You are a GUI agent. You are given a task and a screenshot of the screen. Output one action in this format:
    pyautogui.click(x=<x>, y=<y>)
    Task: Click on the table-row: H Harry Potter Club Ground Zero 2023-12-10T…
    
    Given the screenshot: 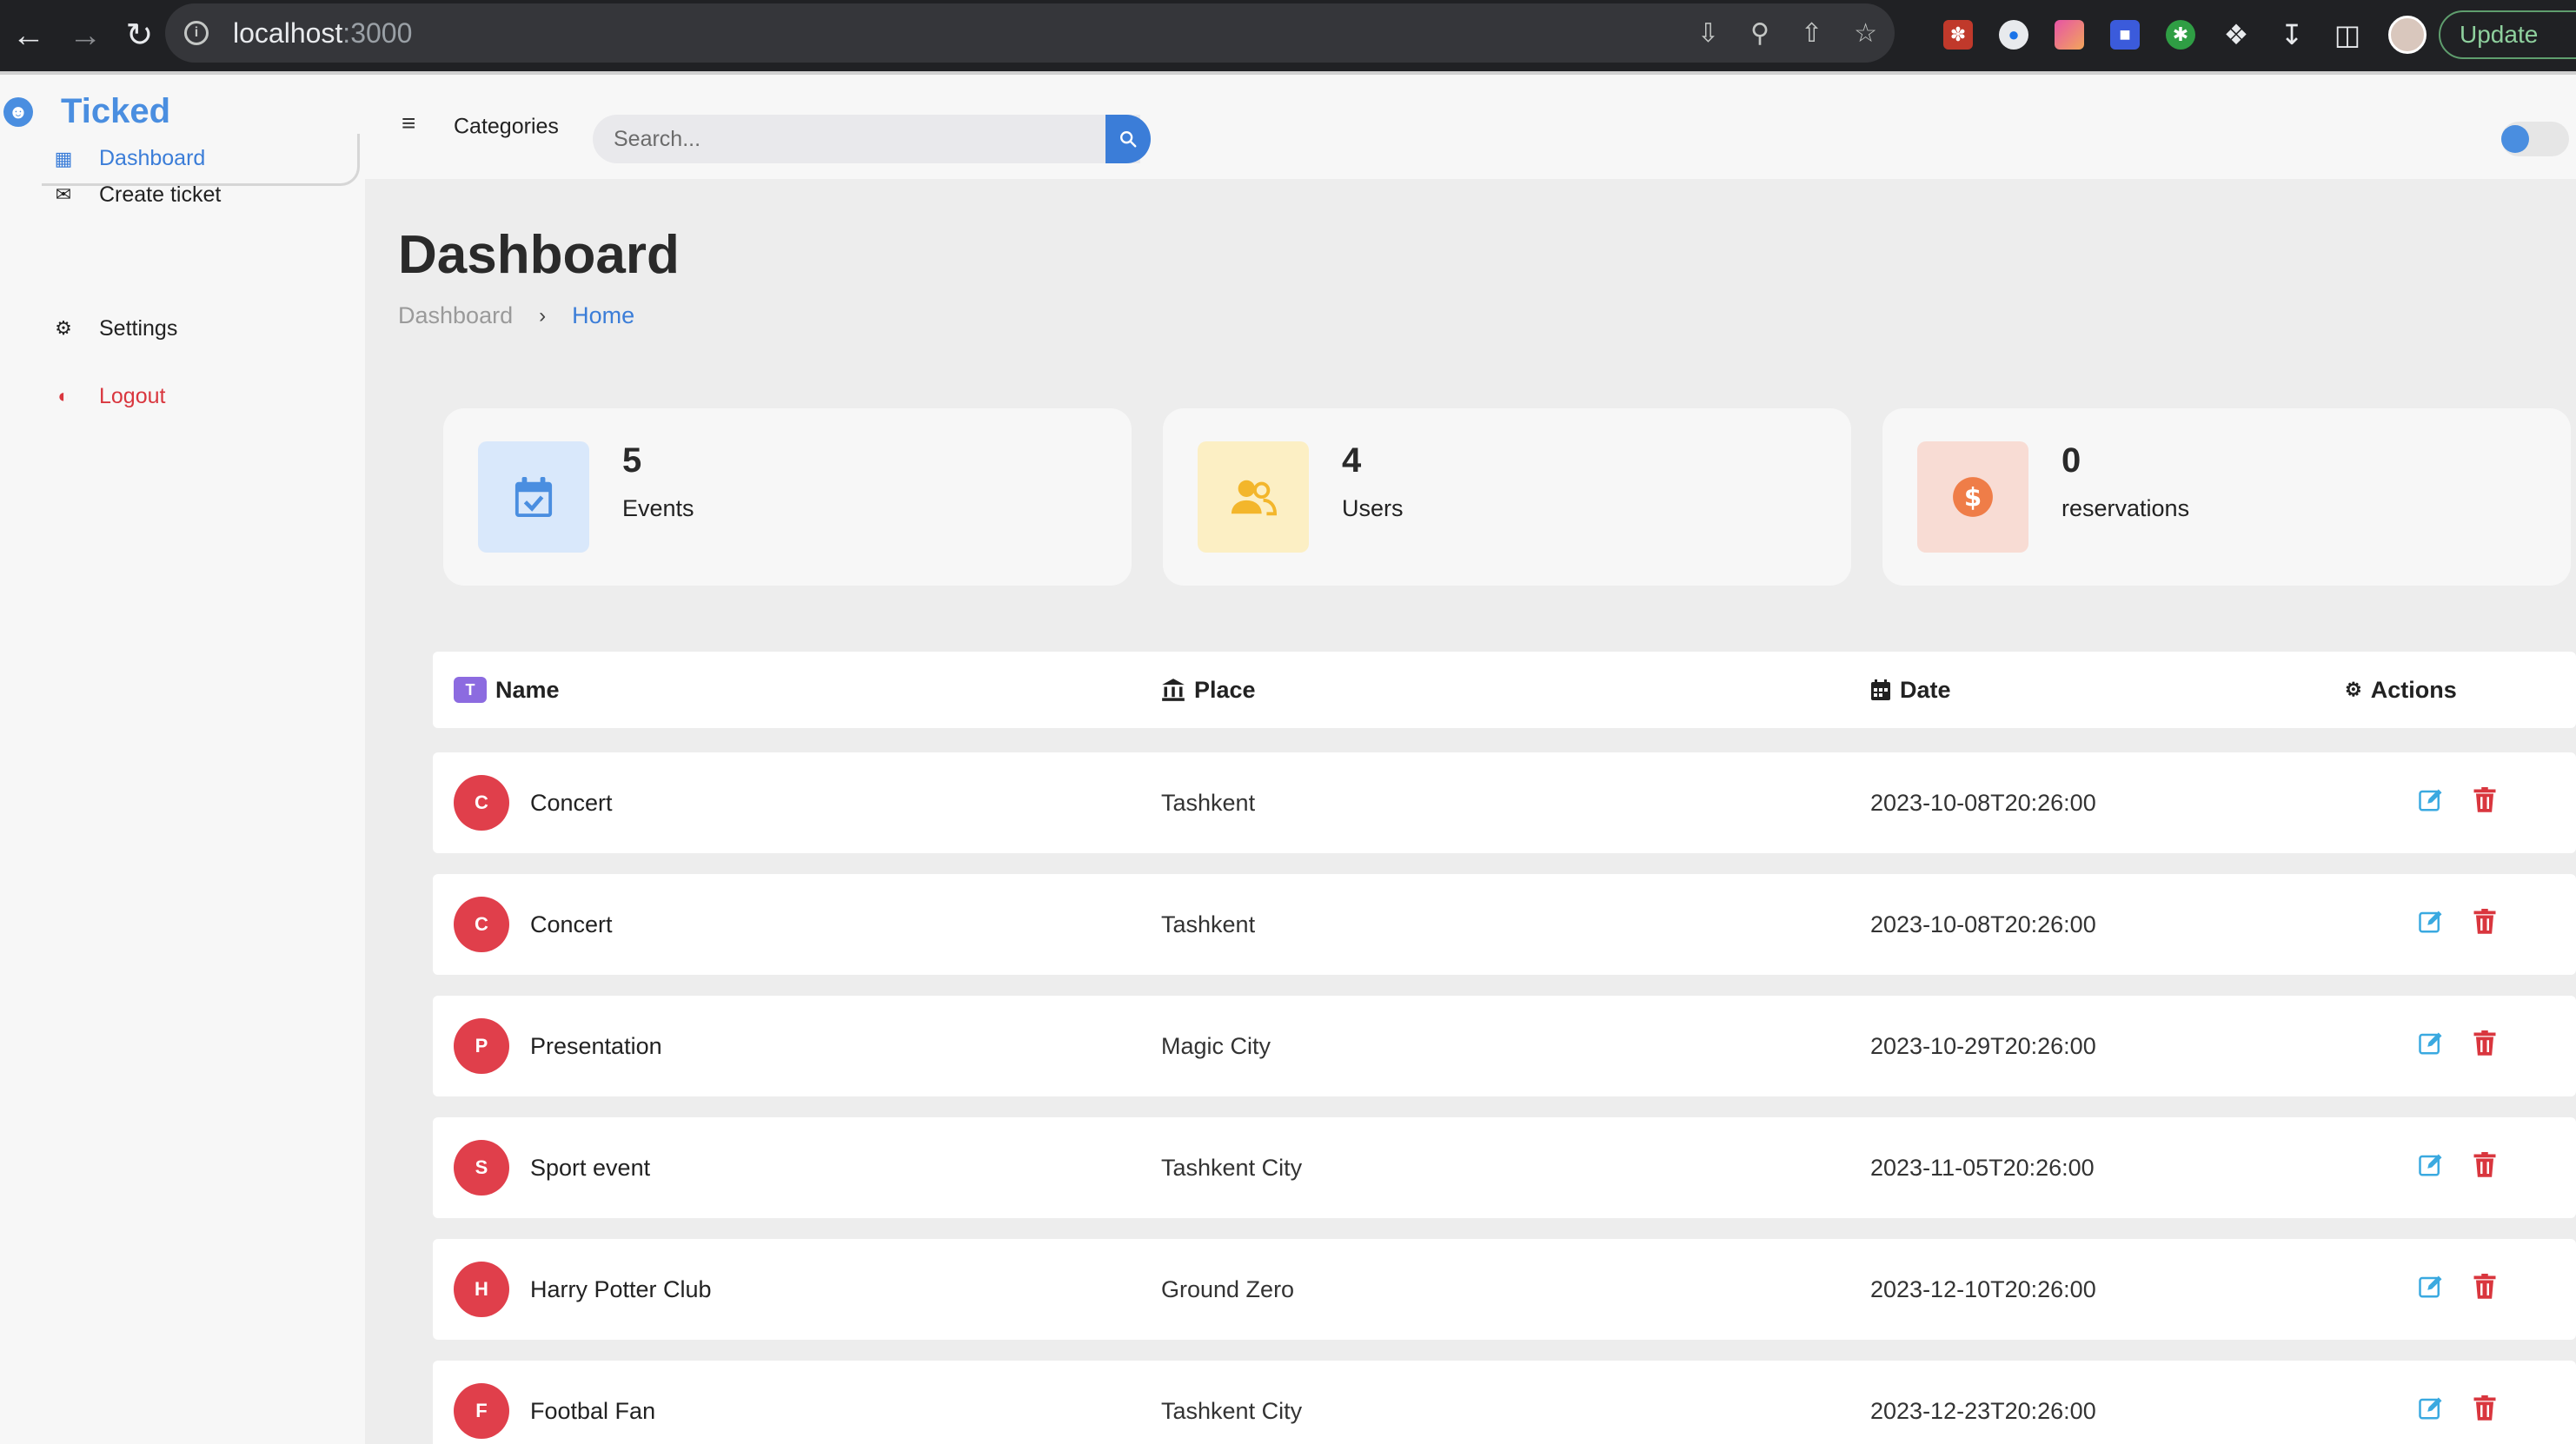 What is the action you would take?
    pyautogui.click(x=1504, y=1289)
    